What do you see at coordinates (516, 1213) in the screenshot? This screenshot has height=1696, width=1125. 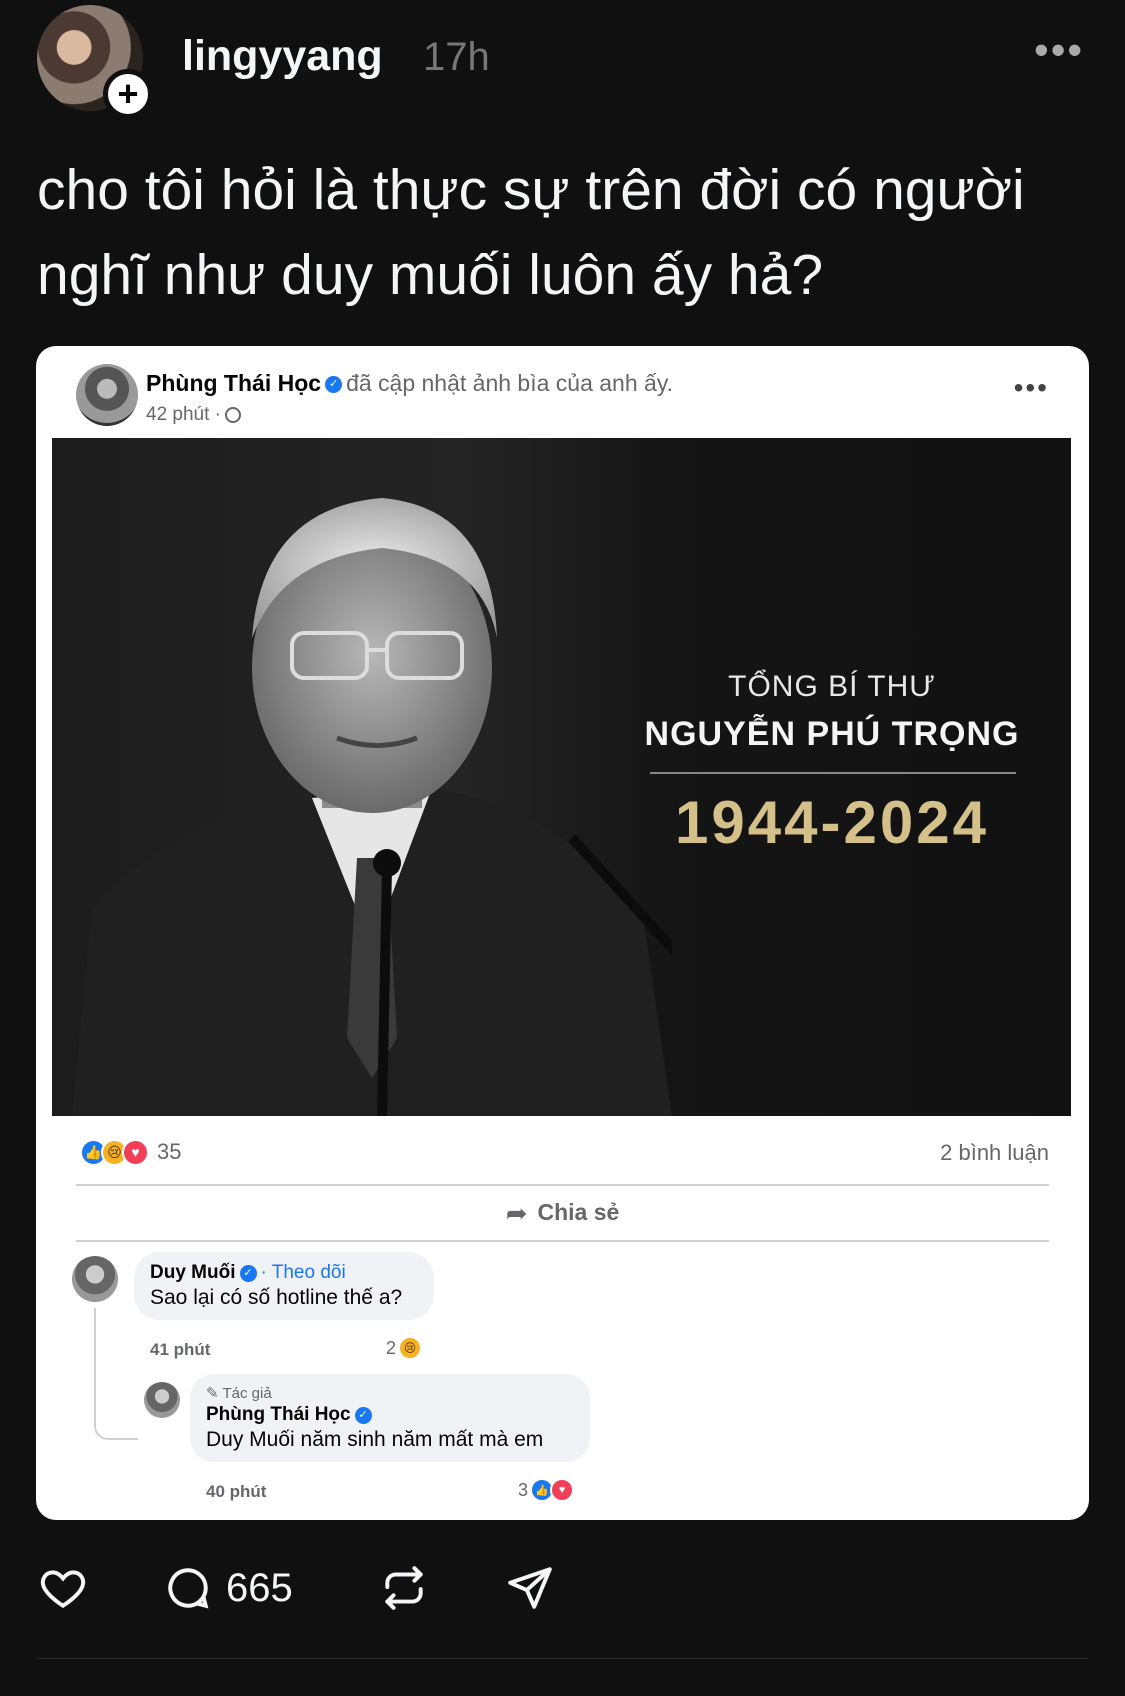 I see `share-arrow-icon: ➦` at bounding box center [516, 1213].